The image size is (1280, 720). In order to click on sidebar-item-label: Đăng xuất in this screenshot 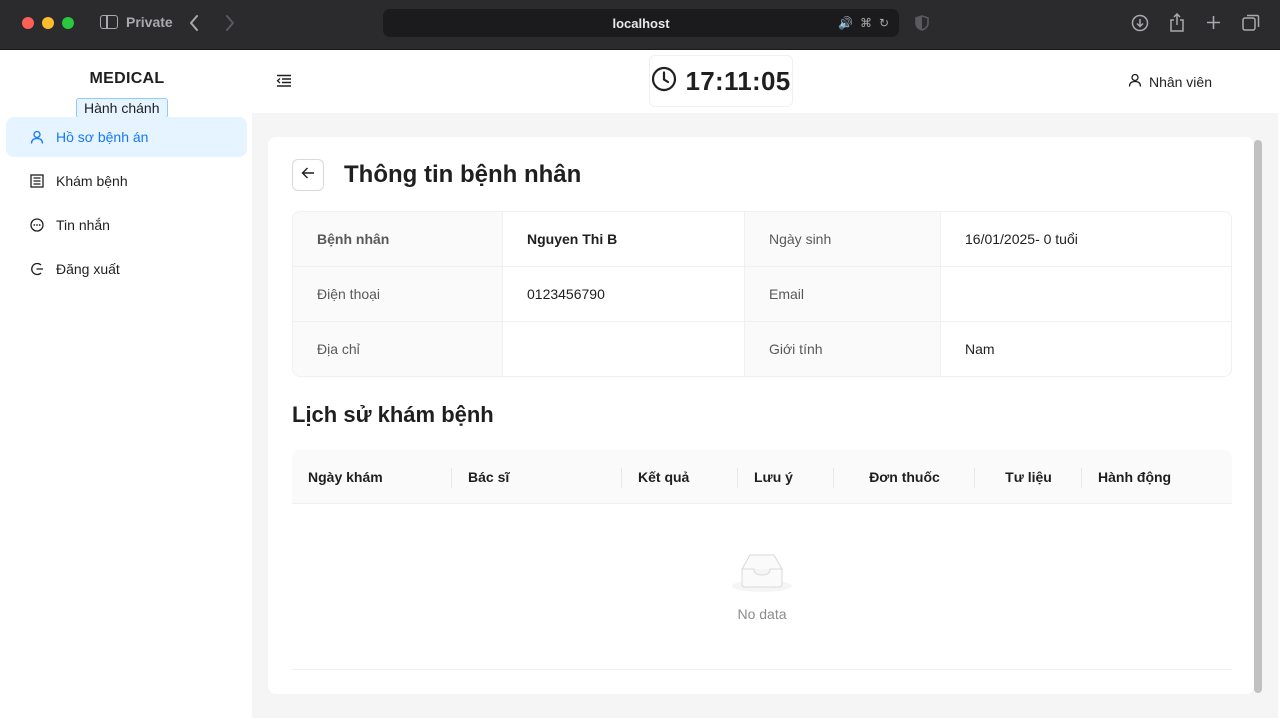, I will do `click(88, 269)`.